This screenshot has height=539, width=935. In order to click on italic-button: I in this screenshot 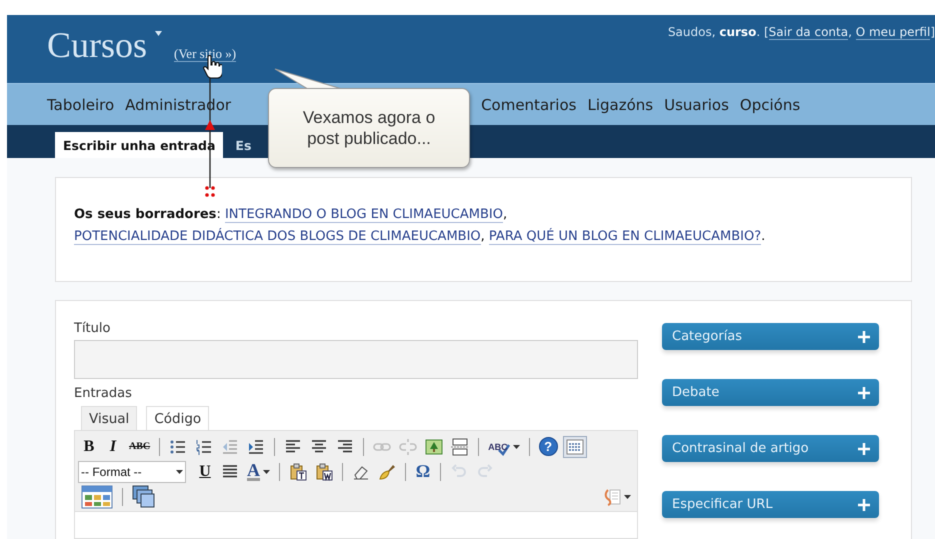, I will do `click(113, 447)`.